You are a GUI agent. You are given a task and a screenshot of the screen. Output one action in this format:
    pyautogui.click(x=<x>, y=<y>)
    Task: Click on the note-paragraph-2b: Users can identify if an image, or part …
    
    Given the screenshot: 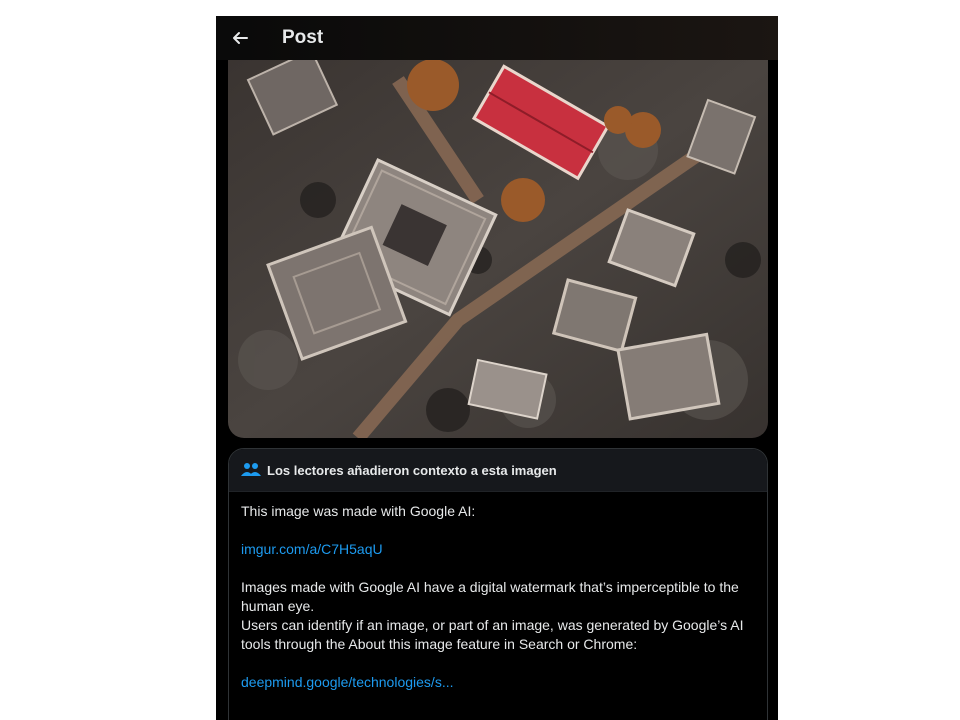 What is the action you would take?
    pyautogui.click(x=492, y=634)
    